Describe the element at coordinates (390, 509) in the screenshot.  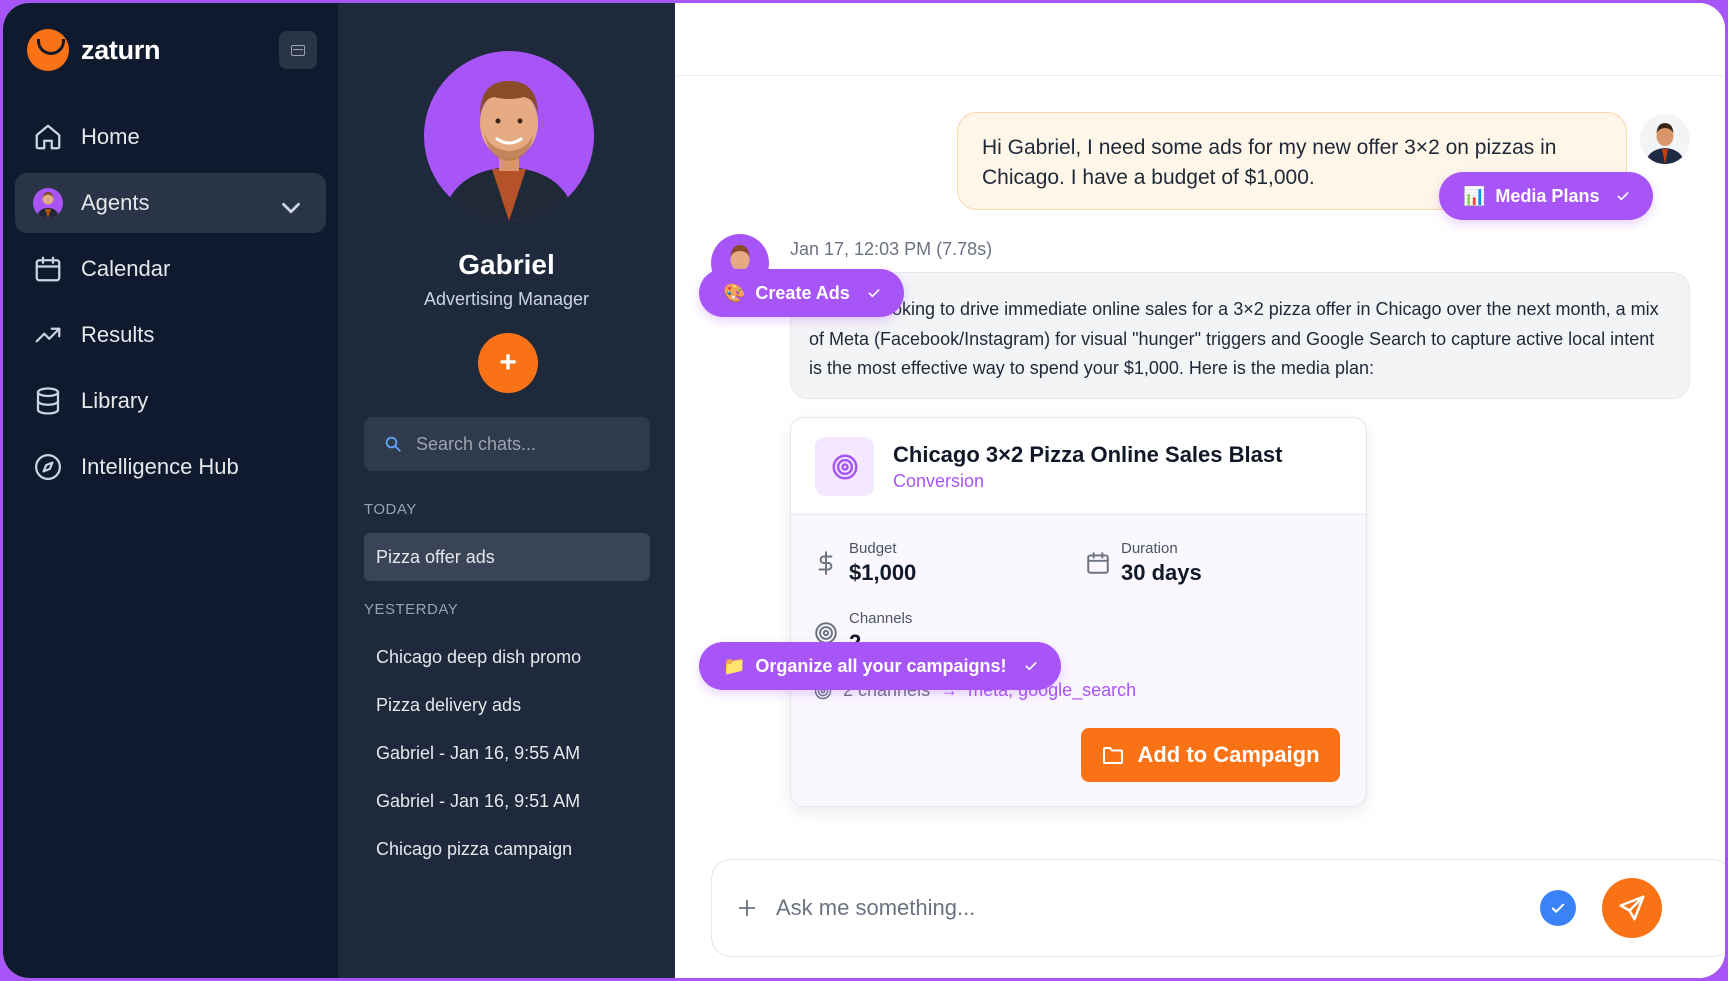
I see `section-label-today: TODAY` at that location.